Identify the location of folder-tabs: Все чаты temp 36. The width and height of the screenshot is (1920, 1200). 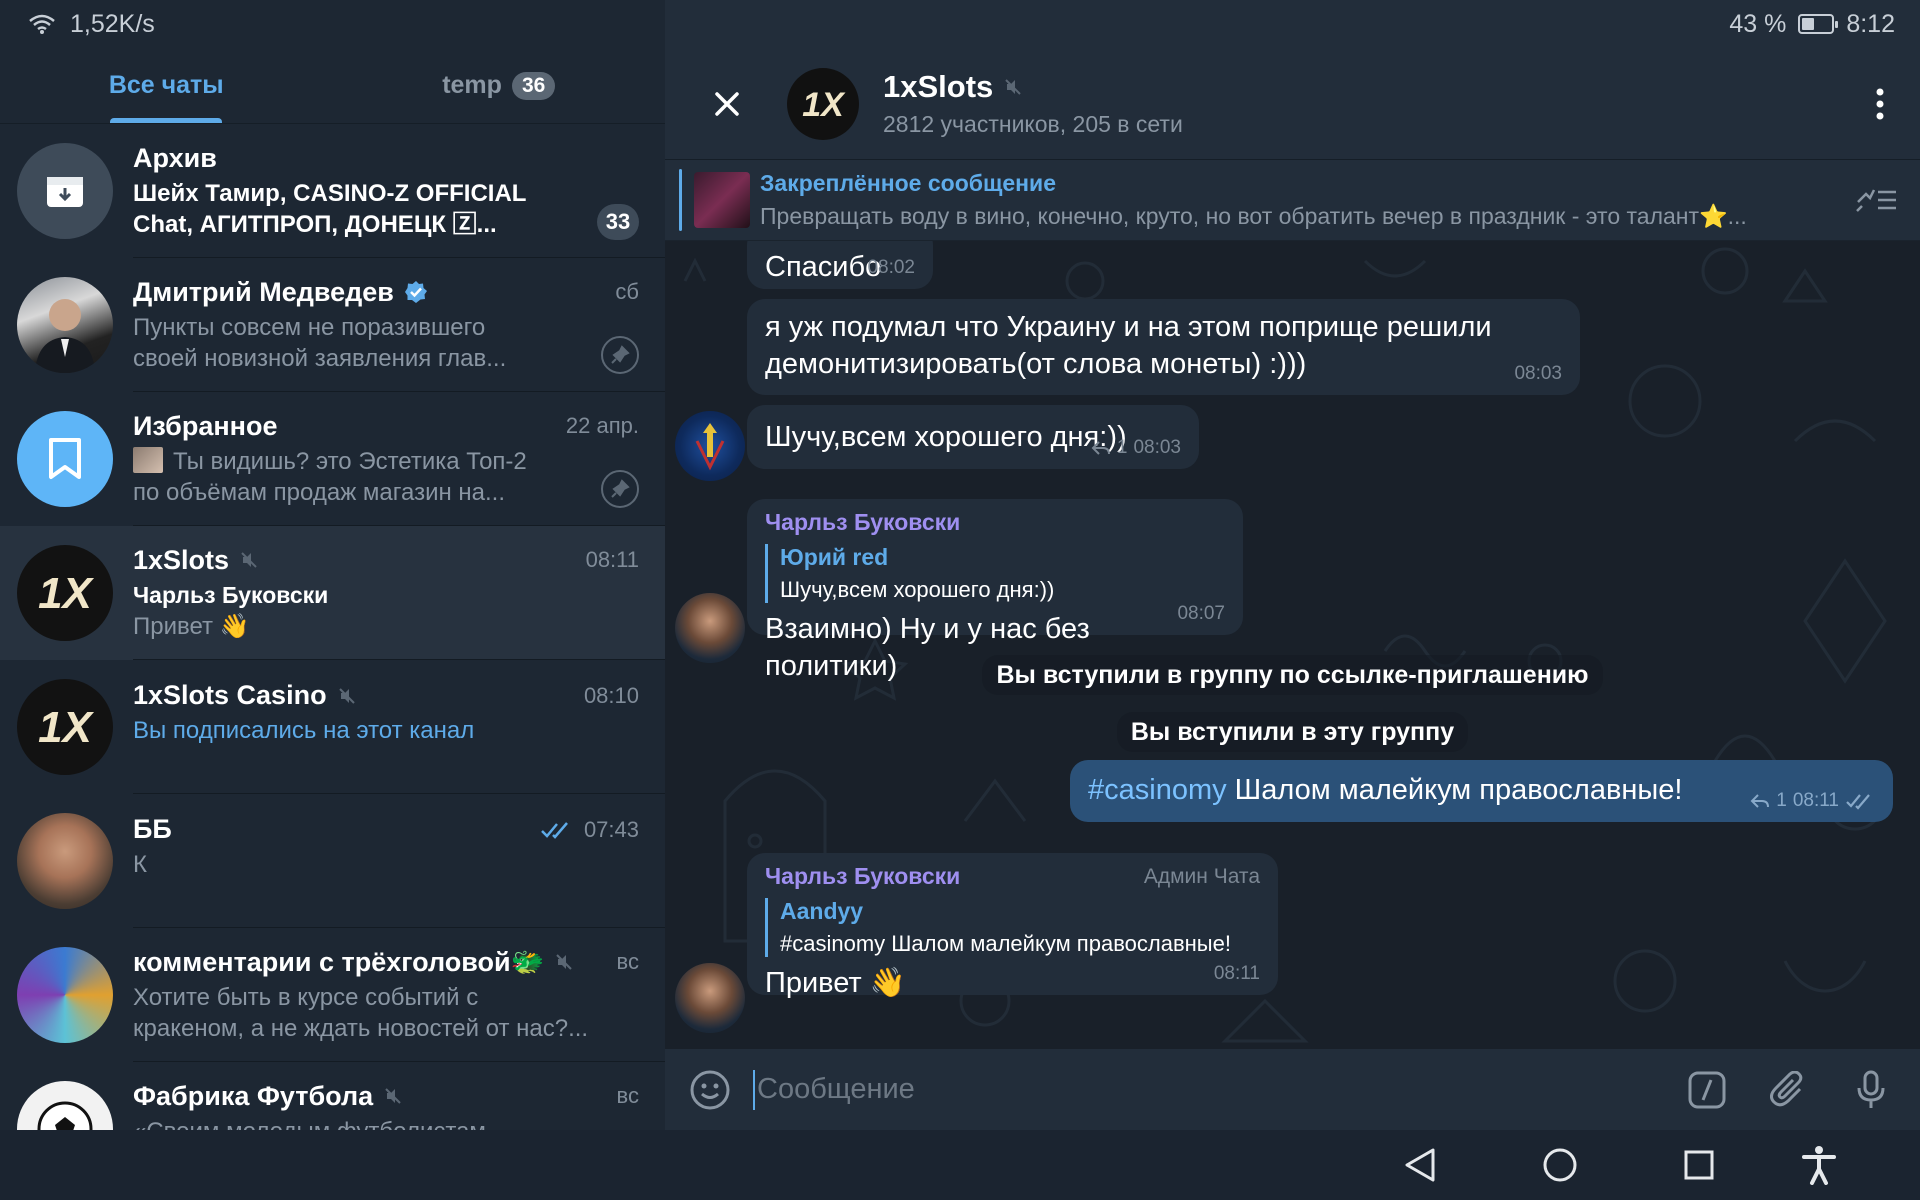
(332, 86).